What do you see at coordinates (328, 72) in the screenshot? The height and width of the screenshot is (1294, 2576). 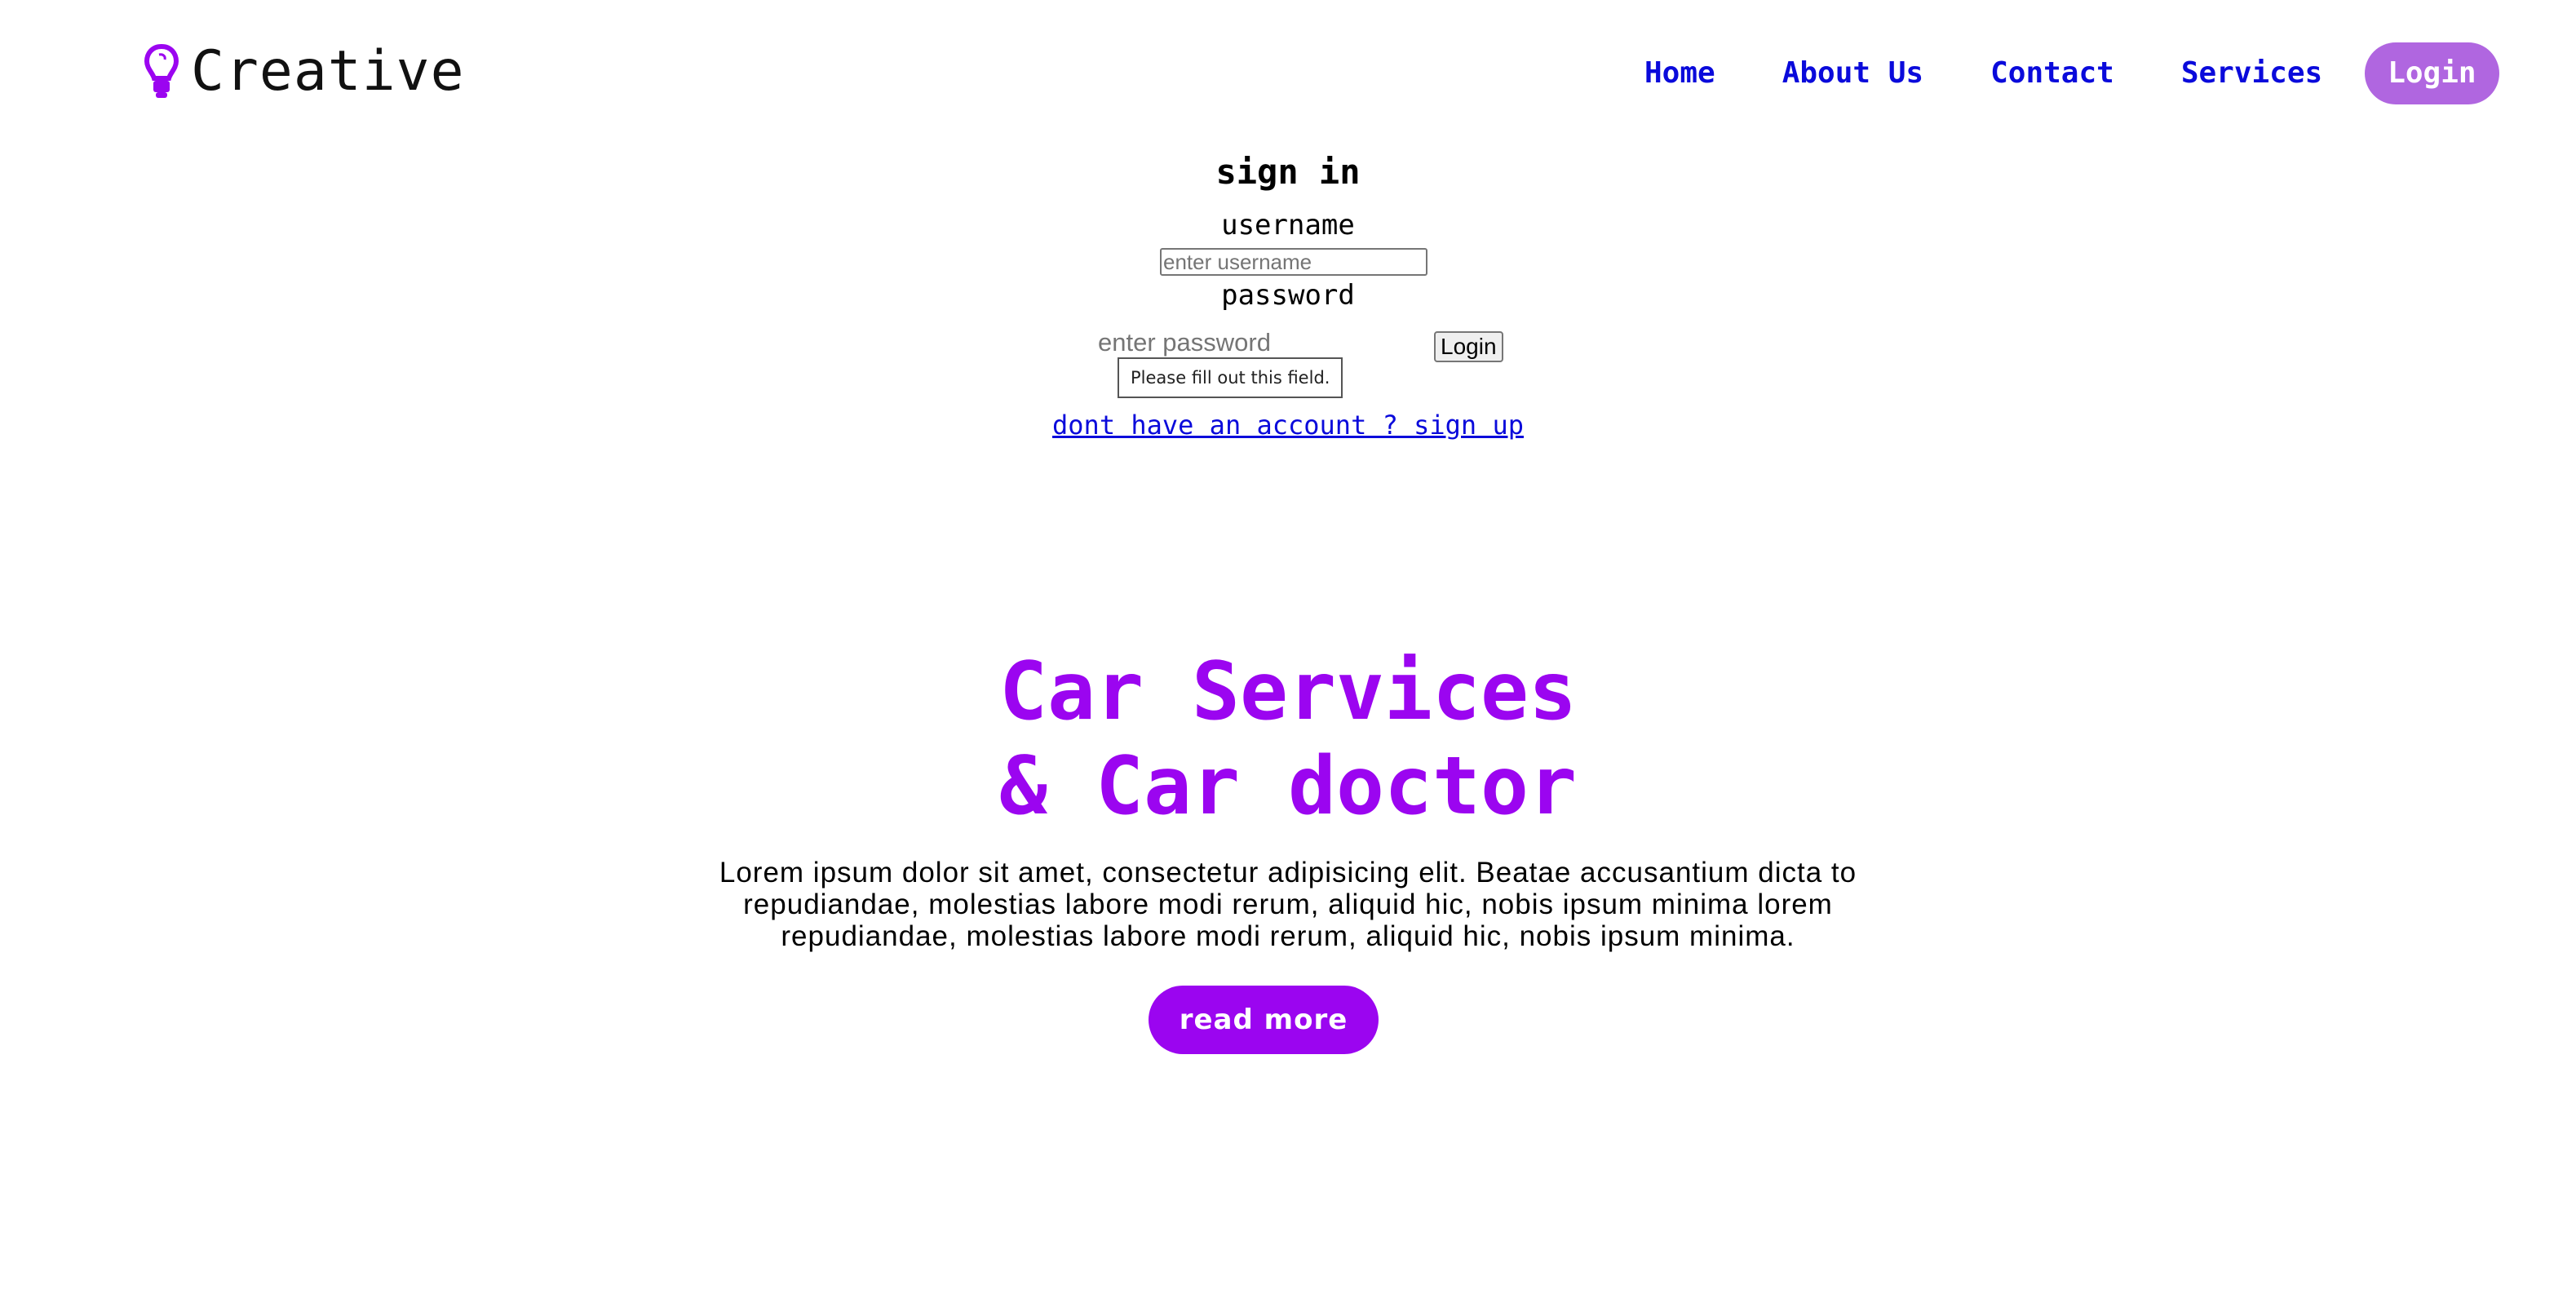 I see `logo-text: Creative` at bounding box center [328, 72].